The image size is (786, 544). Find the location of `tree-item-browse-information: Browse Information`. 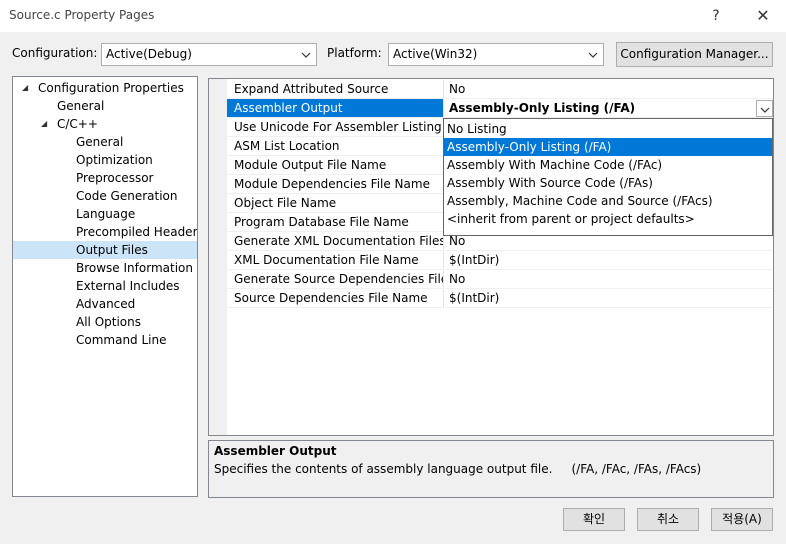

tree-item-browse-information: Browse Information is located at coordinates (105, 268).